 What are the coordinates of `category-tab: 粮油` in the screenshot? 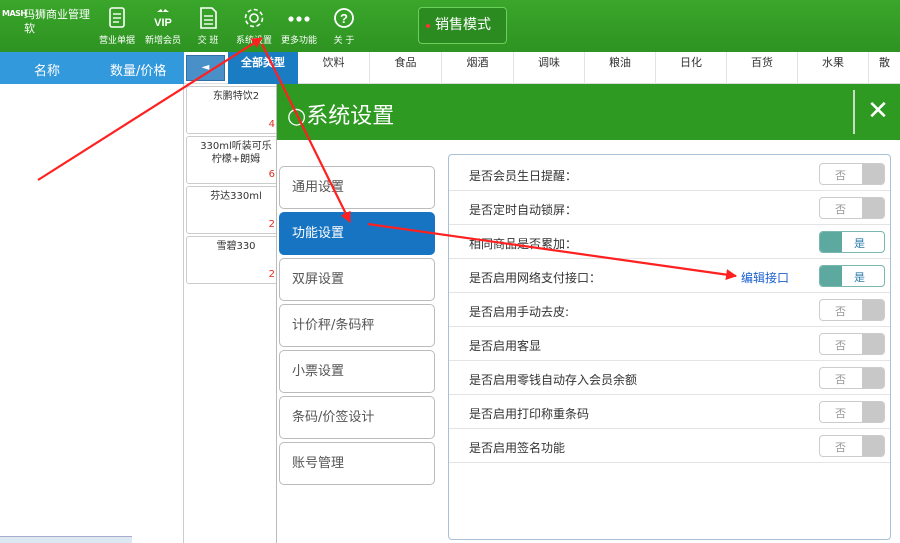 It's located at (620, 68).